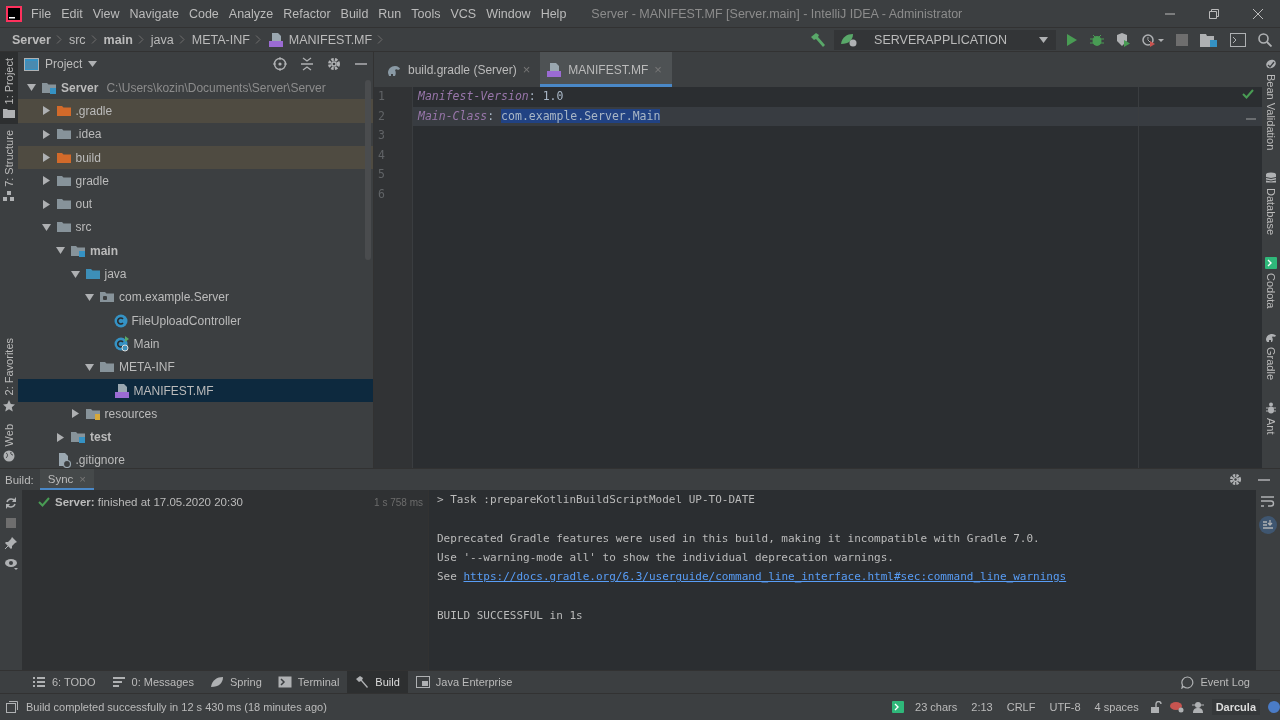 The image size is (1280, 720). What do you see at coordinates (945, 39) in the screenshot?
I see `run-configuration-dropdown: SERVERAPPLICATION` at bounding box center [945, 39].